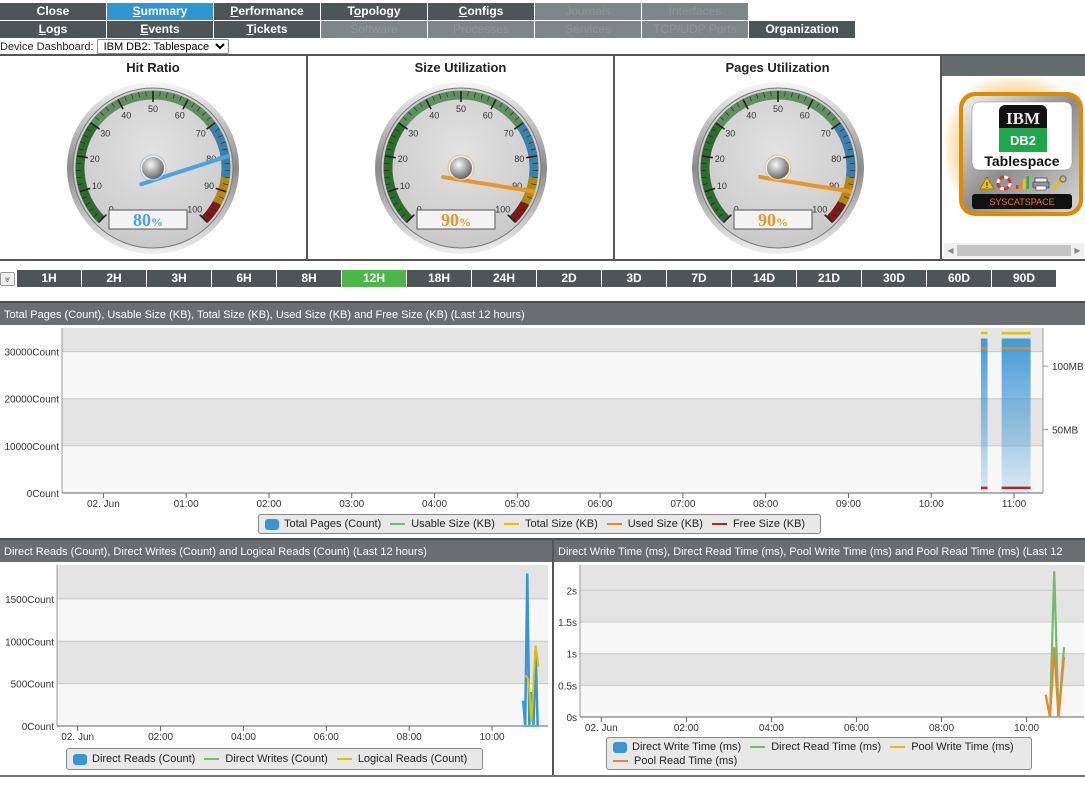 This screenshot has width=1085, height=789. Describe the element at coordinates (588, 11) in the screenshot. I see `tab-label: Journals` at that location.